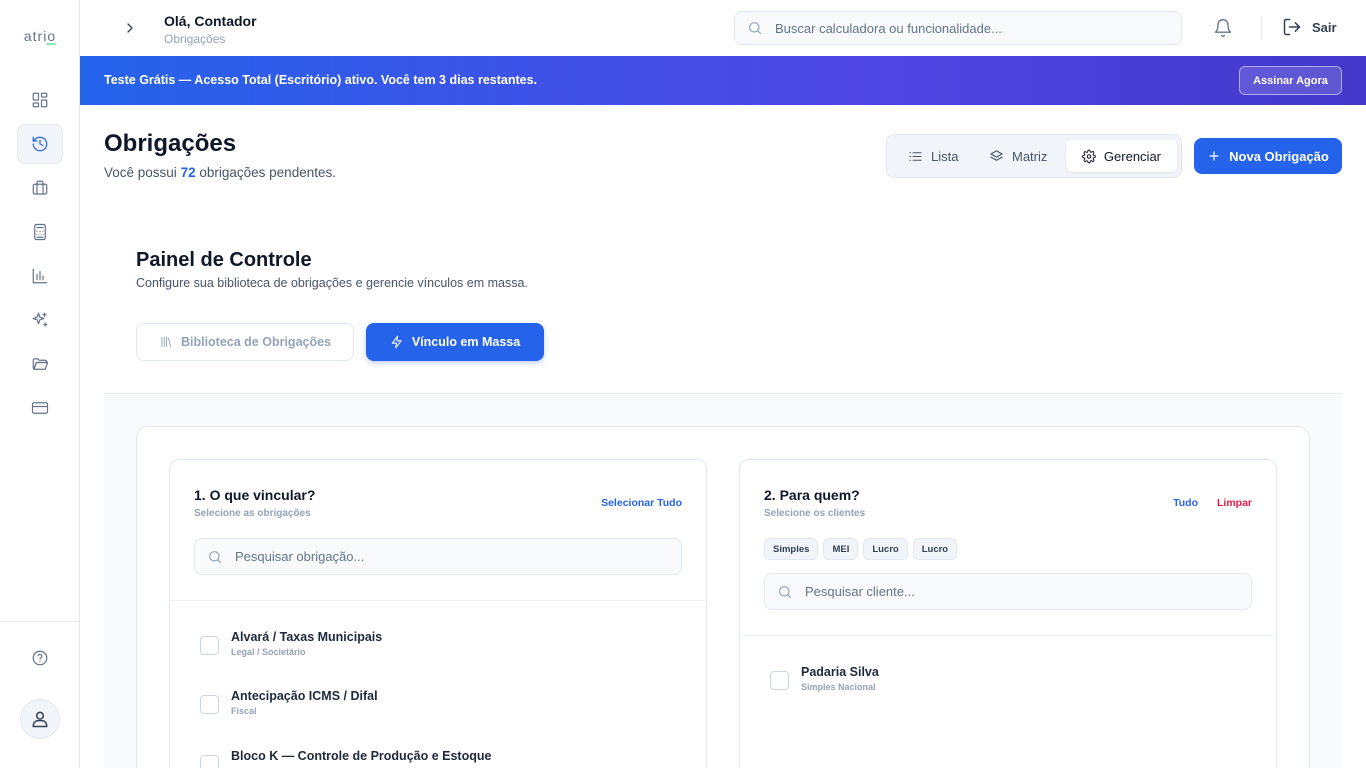 The width and height of the screenshot is (1366, 768). Describe the element at coordinates (861, 549) in the screenshot. I see `regime-filters: Simples MEI Lucro Lucro` at that location.